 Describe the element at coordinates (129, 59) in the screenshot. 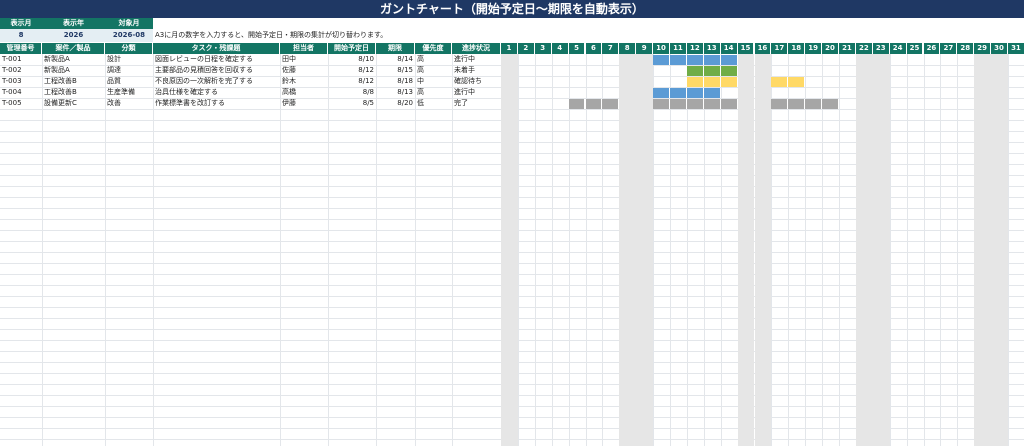

I see `task-cell-category: 設計` at that location.